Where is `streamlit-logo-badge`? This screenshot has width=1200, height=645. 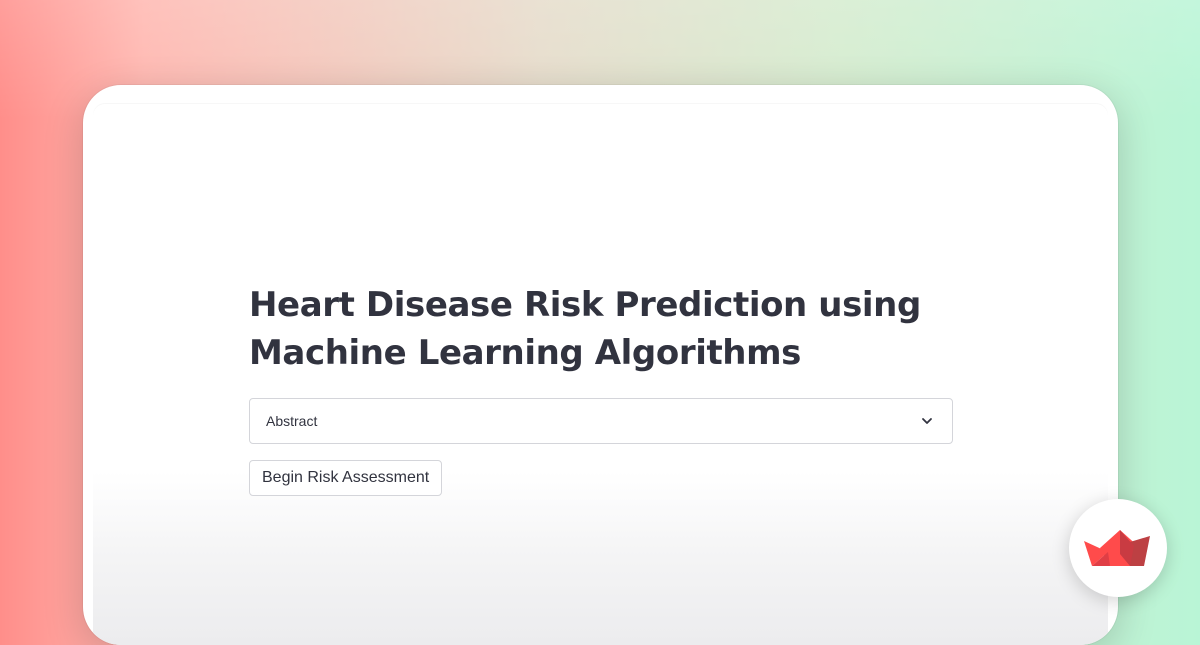
streamlit-logo-badge is located at coordinates (1118, 548).